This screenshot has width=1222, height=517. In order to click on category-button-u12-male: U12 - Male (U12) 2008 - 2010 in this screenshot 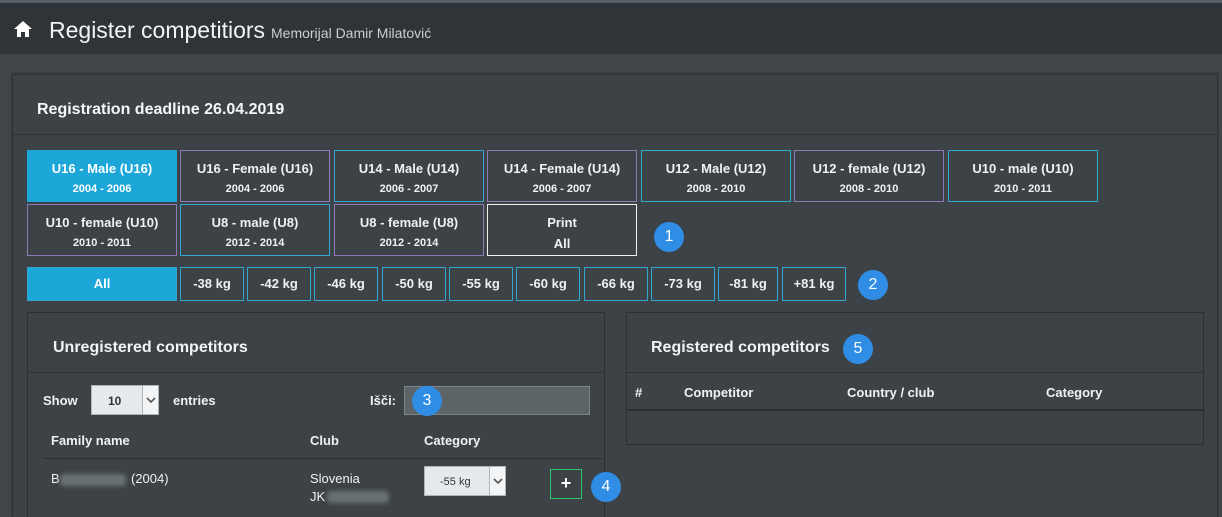, I will do `click(716, 176)`.